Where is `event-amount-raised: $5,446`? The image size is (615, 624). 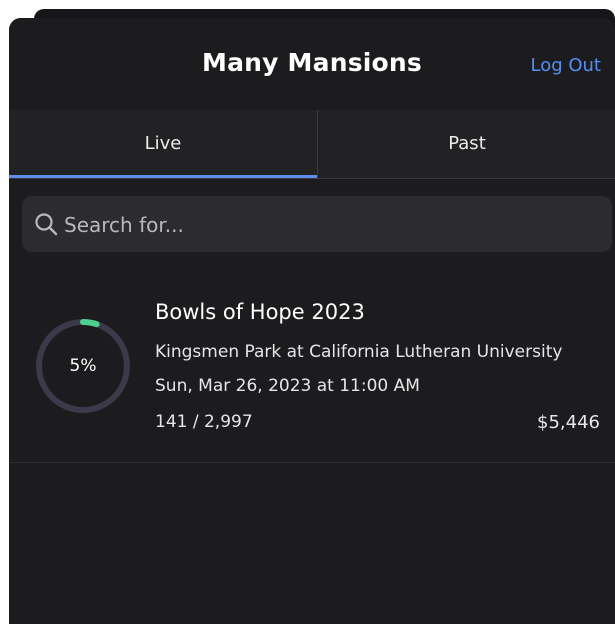 event-amount-raised: $5,446 is located at coordinates (568, 422).